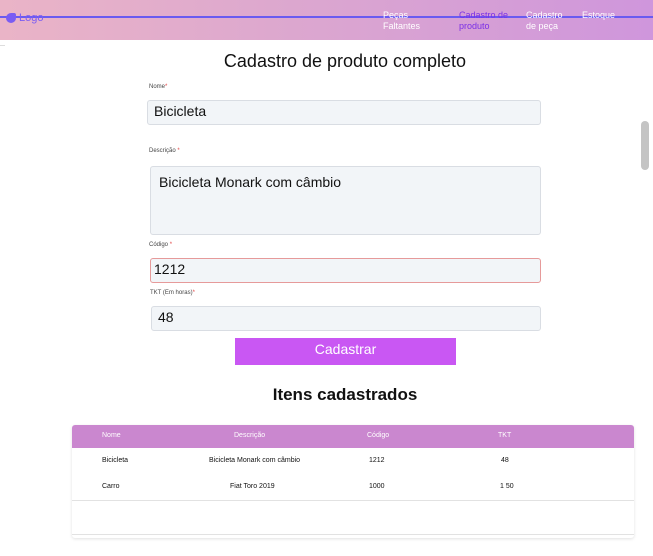 This screenshot has width=653, height=556. What do you see at coordinates (505, 460) in the screenshot?
I see `cell-tkt: 48` at bounding box center [505, 460].